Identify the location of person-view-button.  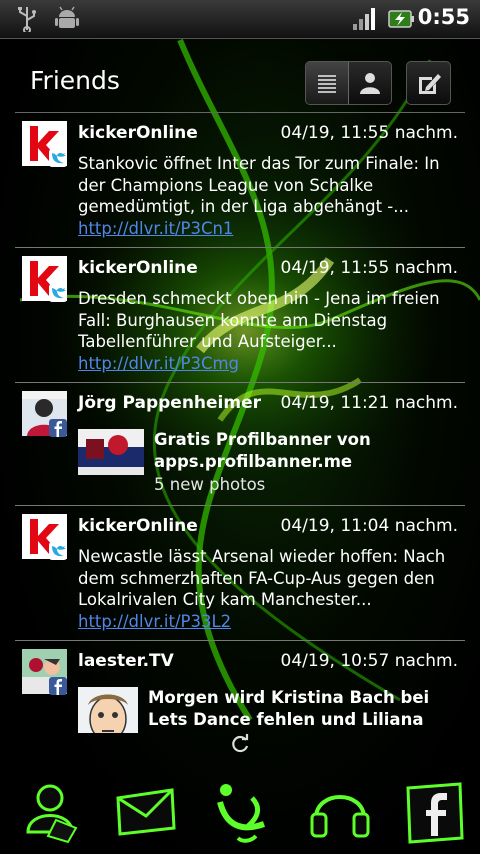
(370, 83).